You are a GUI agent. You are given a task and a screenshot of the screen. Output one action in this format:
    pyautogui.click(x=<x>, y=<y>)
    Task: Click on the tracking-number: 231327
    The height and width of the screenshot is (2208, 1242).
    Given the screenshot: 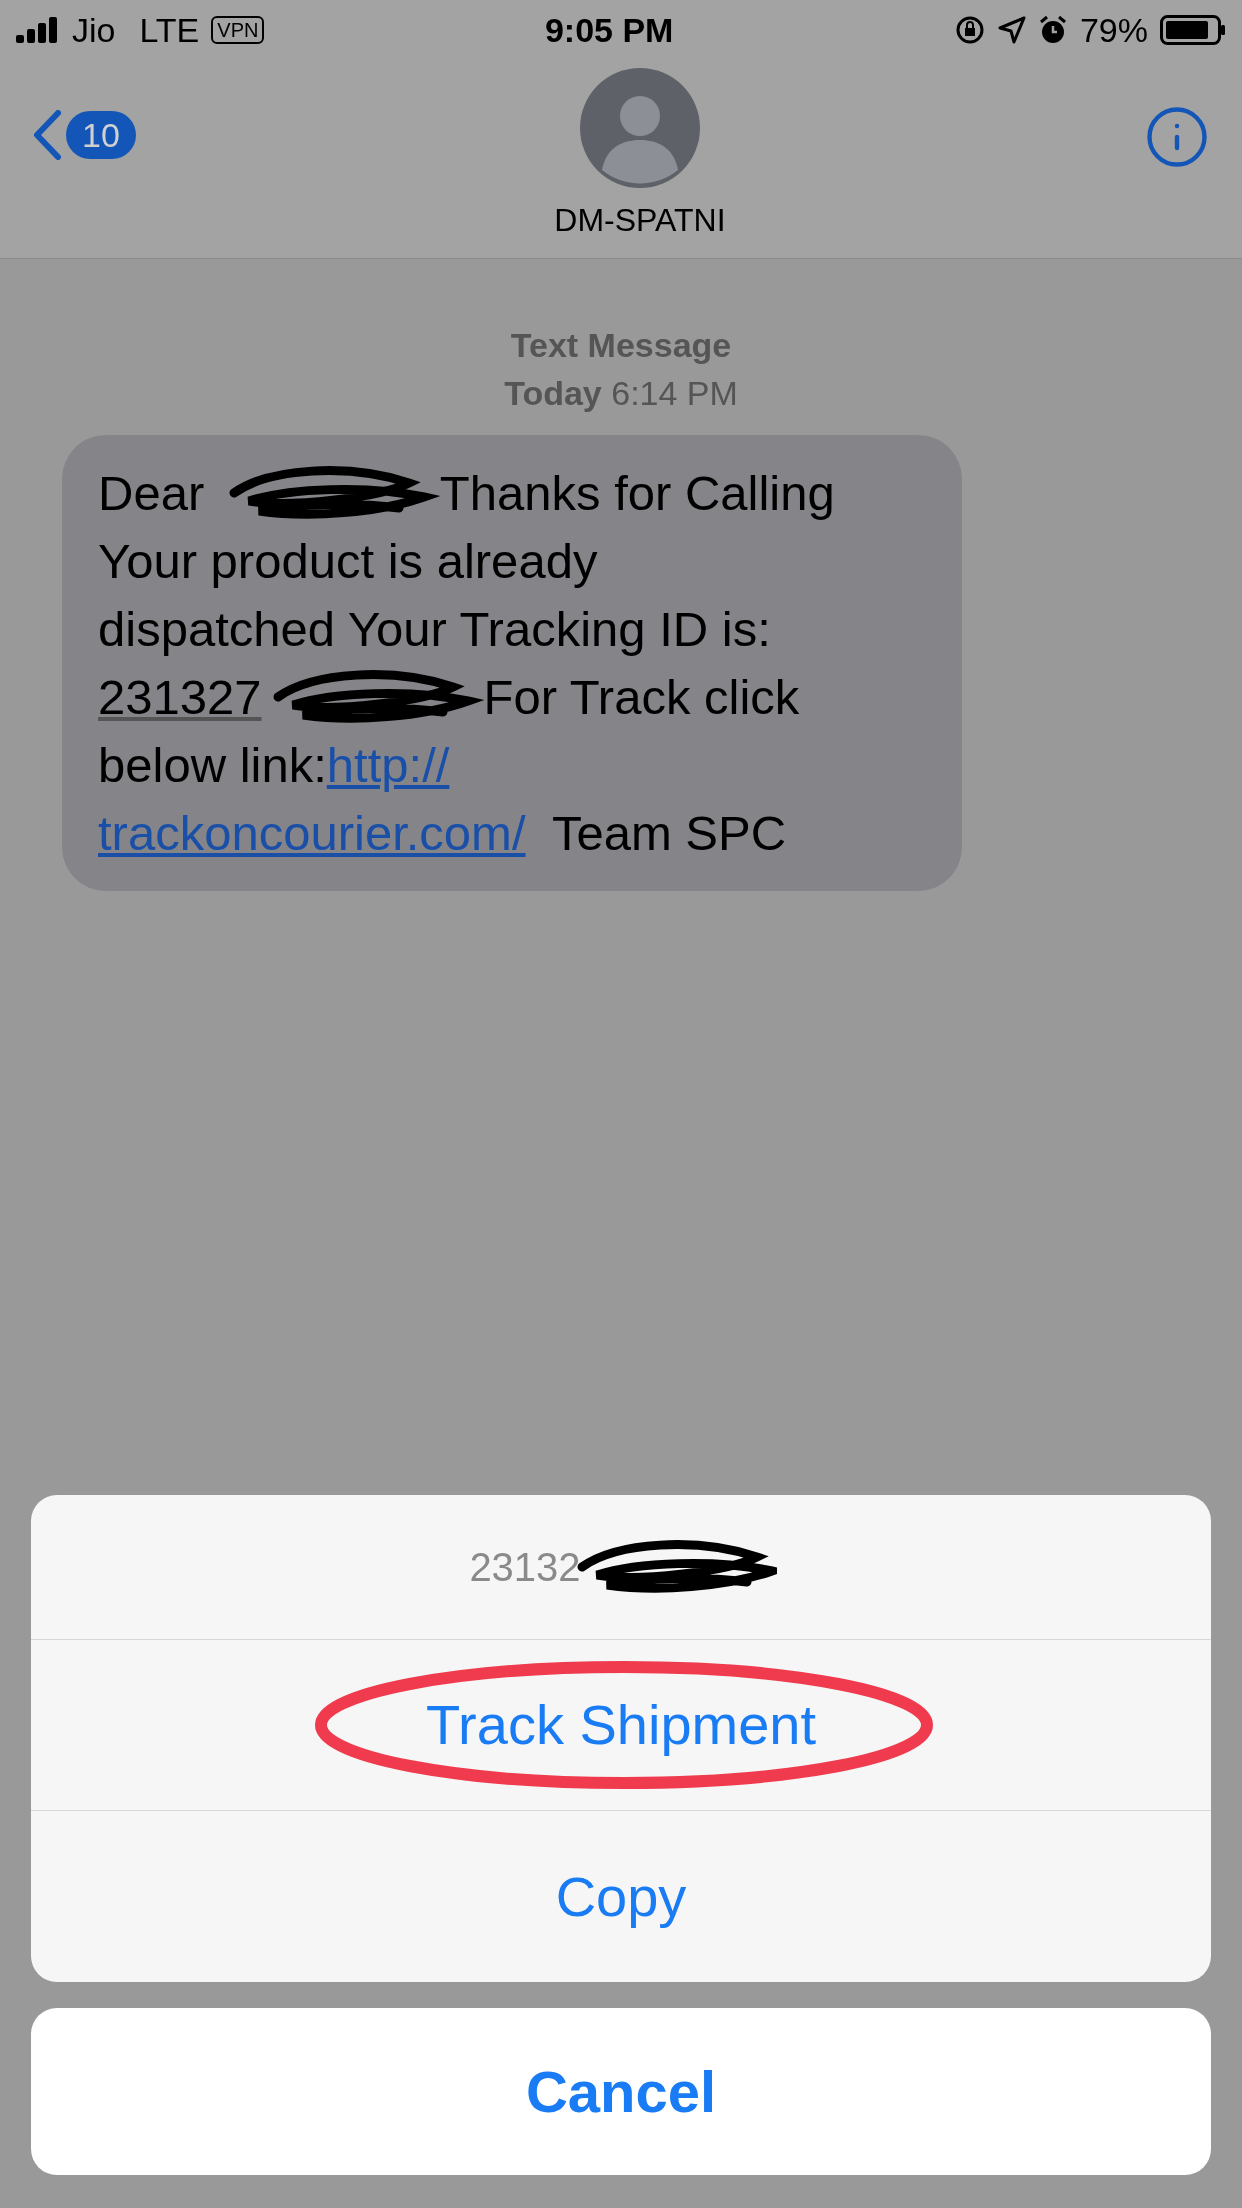 What is the action you would take?
    pyautogui.click(x=180, y=697)
    